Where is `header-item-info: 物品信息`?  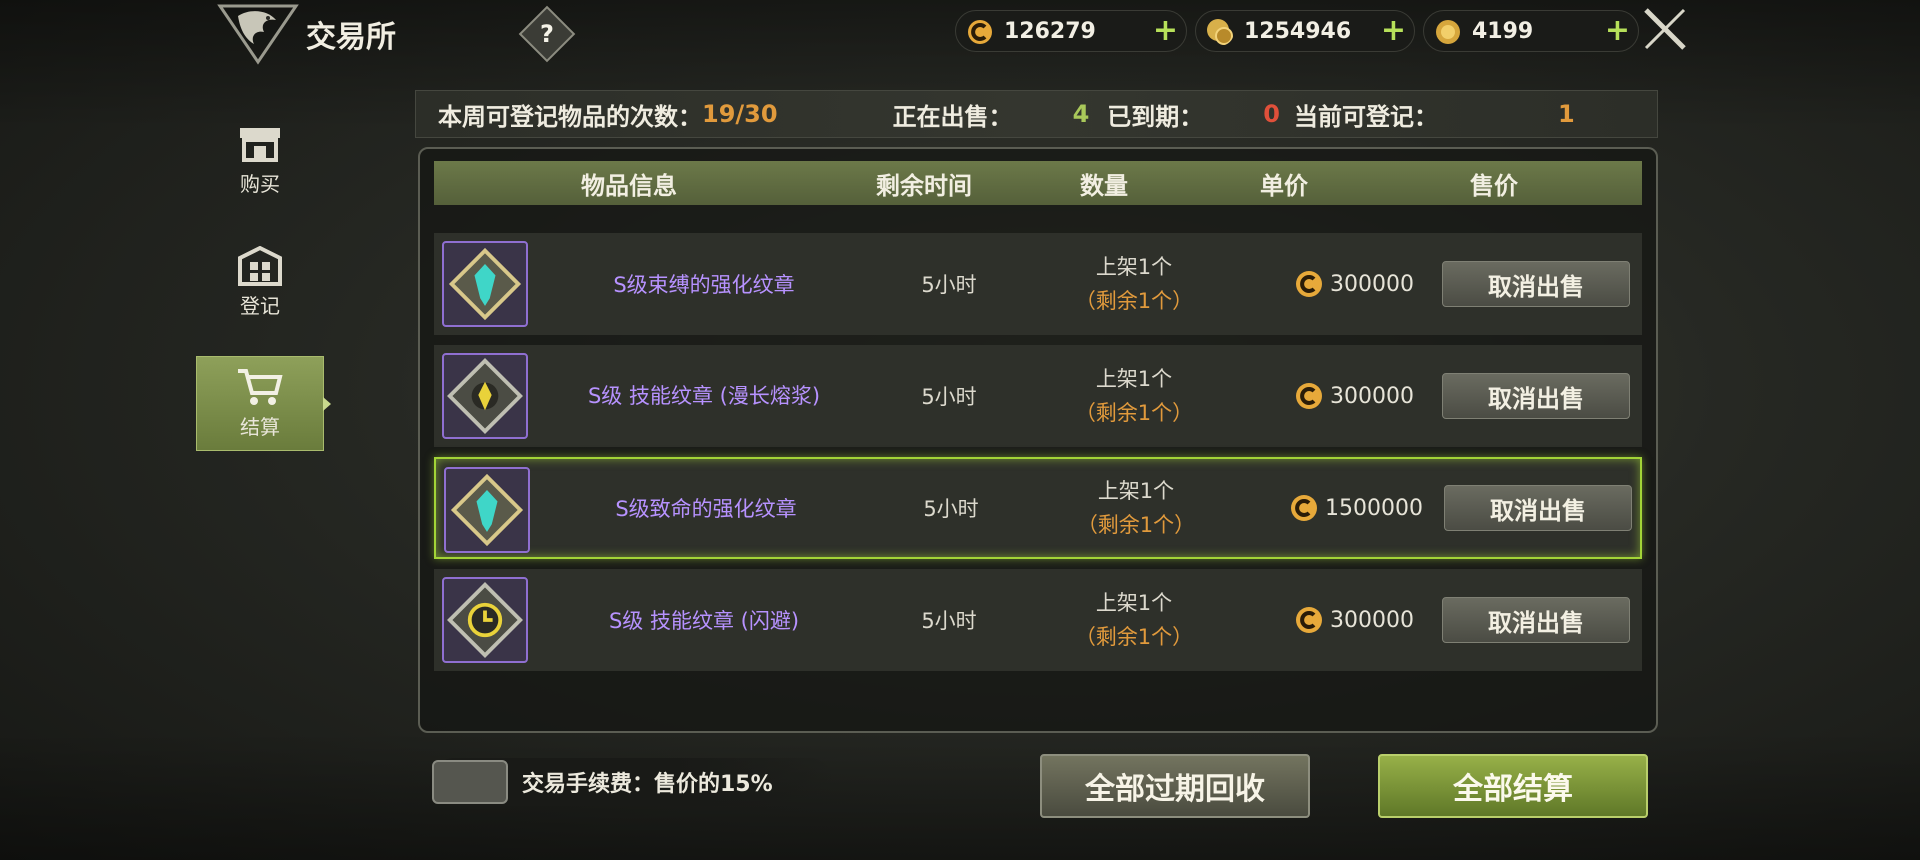
header-item-info: 物品信息 is located at coordinates (629, 185).